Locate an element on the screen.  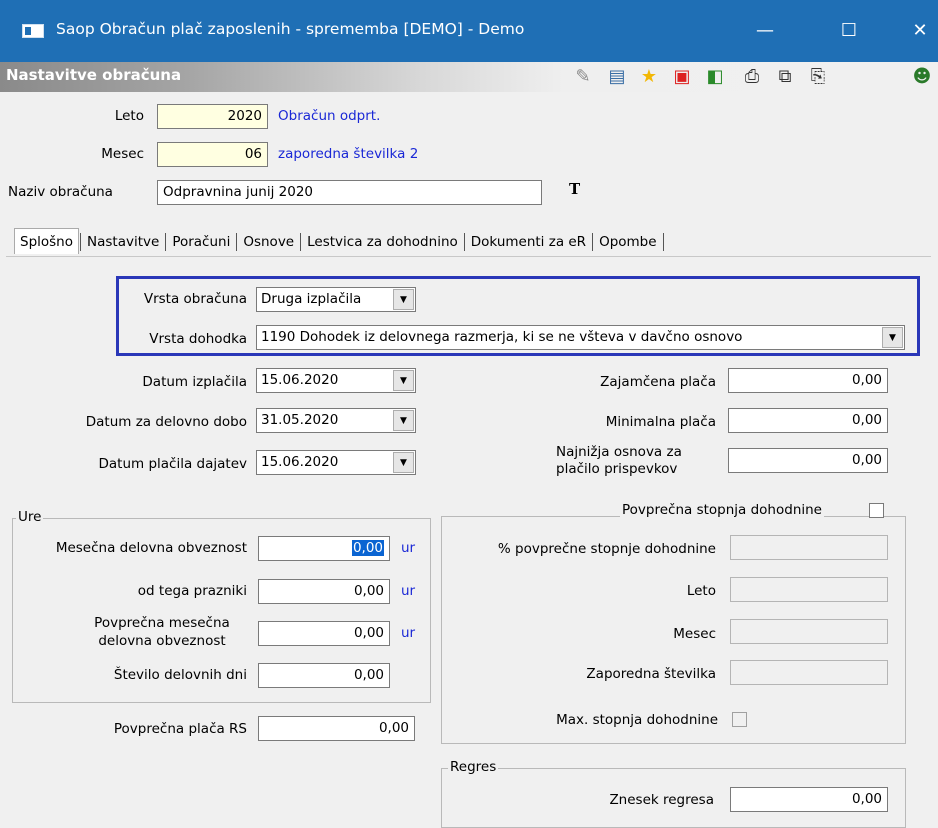
najnizja-label-line1: Najnižja osnova za is located at coordinates (619, 452).